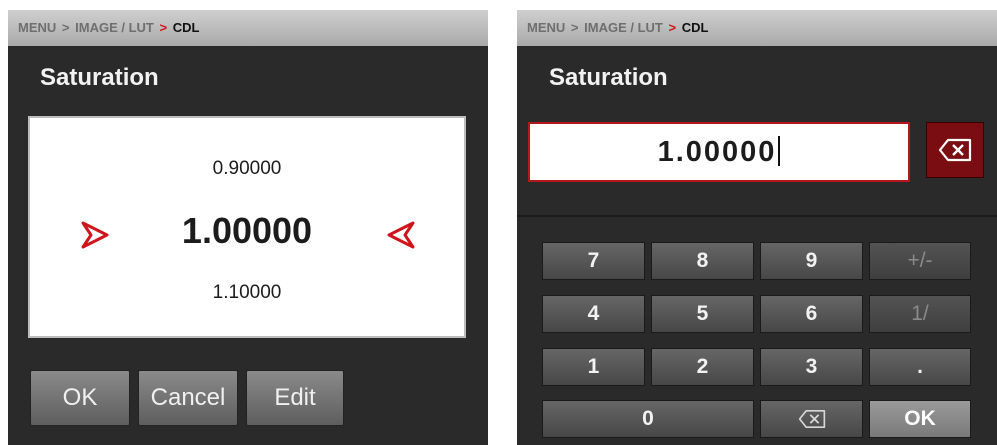  I want to click on value-entry-field: 1.00000, so click(719, 152).